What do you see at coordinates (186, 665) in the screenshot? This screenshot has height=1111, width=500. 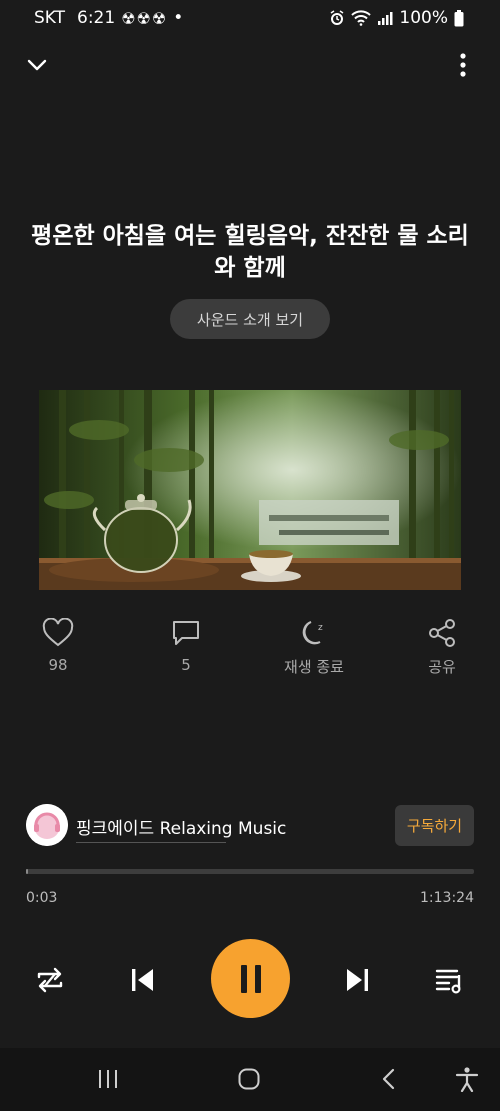 I see `comment-count: 5` at bounding box center [186, 665].